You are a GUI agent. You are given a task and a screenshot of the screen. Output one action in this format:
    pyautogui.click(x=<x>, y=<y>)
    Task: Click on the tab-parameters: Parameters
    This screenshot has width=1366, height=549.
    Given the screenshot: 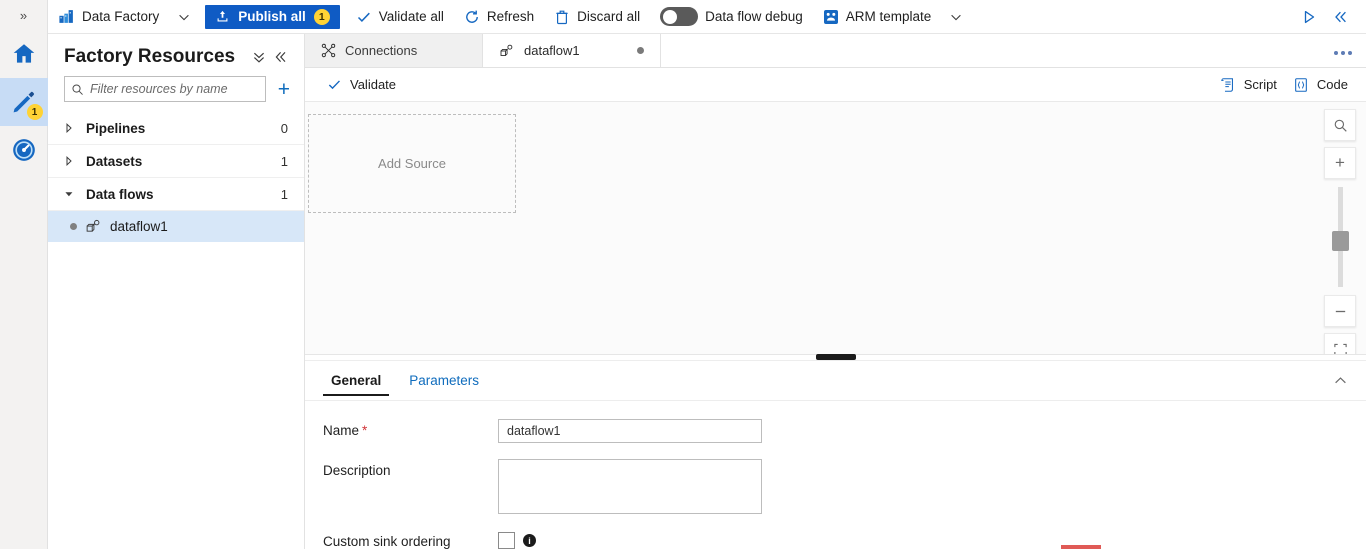 What is the action you would take?
    pyautogui.click(x=444, y=381)
    